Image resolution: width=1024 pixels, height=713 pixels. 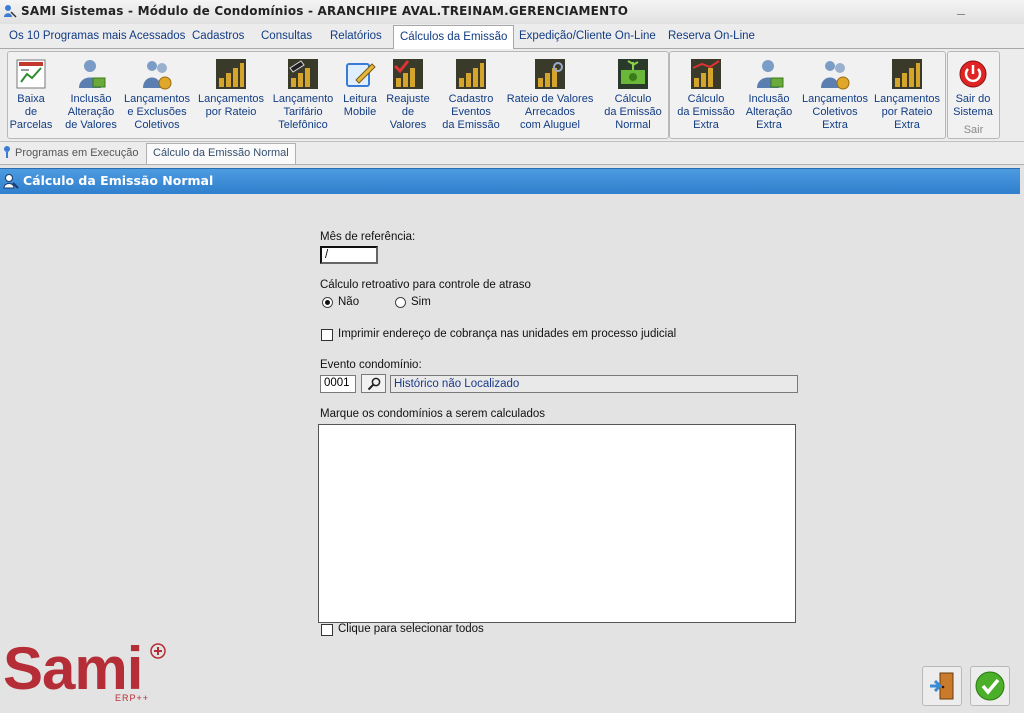 What do you see at coordinates (408, 112) in the screenshot?
I see `button-label: Reajuste de Valores` at bounding box center [408, 112].